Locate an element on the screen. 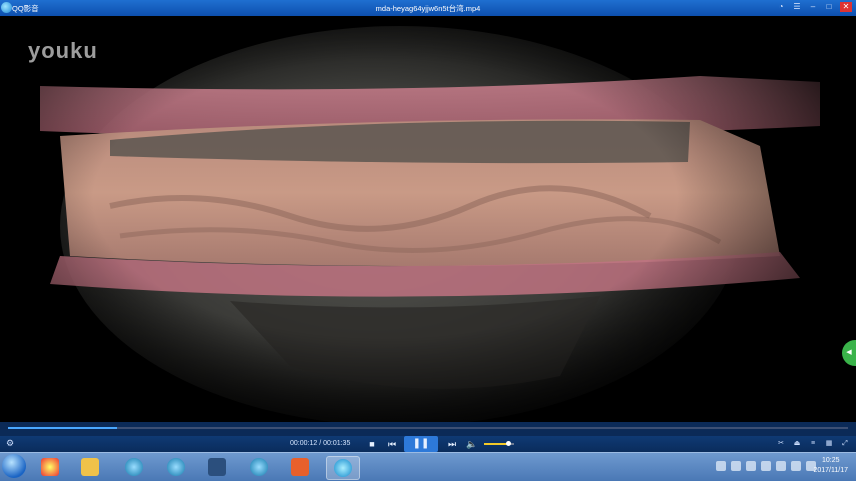 Image resolution: width=856 pixels, height=481 pixels. security-icon is located at coordinates (796, 466).